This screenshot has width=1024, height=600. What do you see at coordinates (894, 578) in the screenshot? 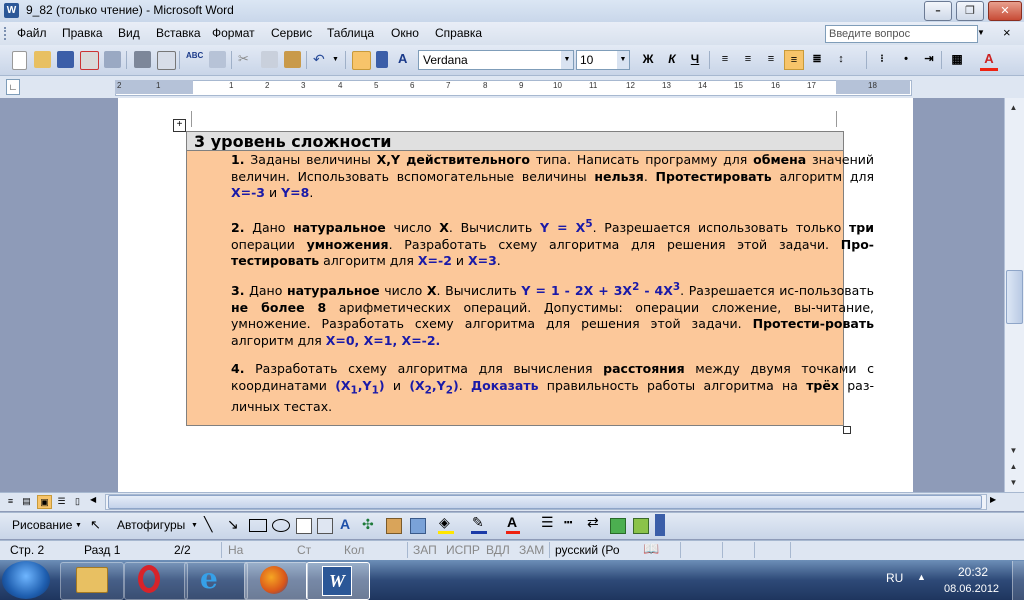
I see `language-indicator: RU` at bounding box center [894, 578].